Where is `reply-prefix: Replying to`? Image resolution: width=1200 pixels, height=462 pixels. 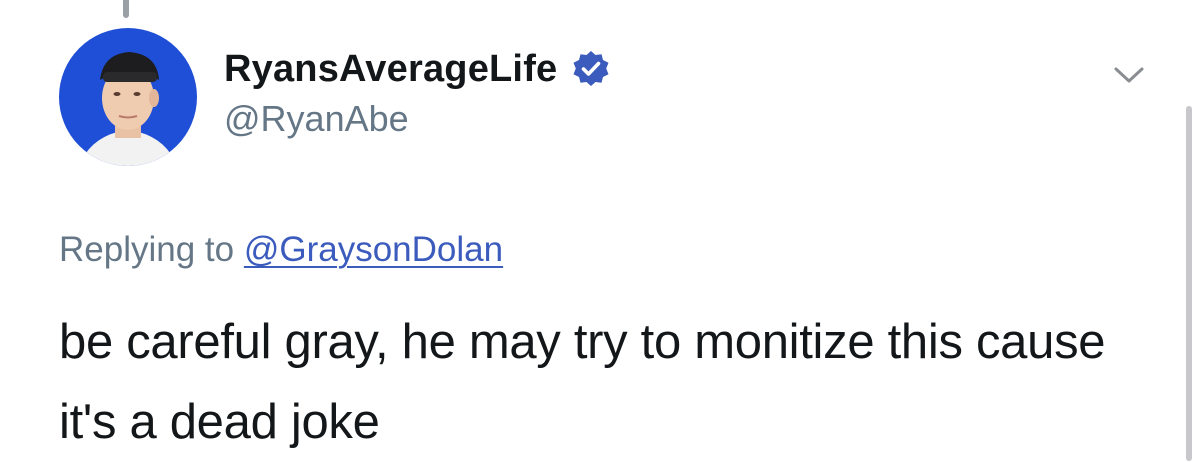
reply-prefix: Replying to is located at coordinates (147, 249).